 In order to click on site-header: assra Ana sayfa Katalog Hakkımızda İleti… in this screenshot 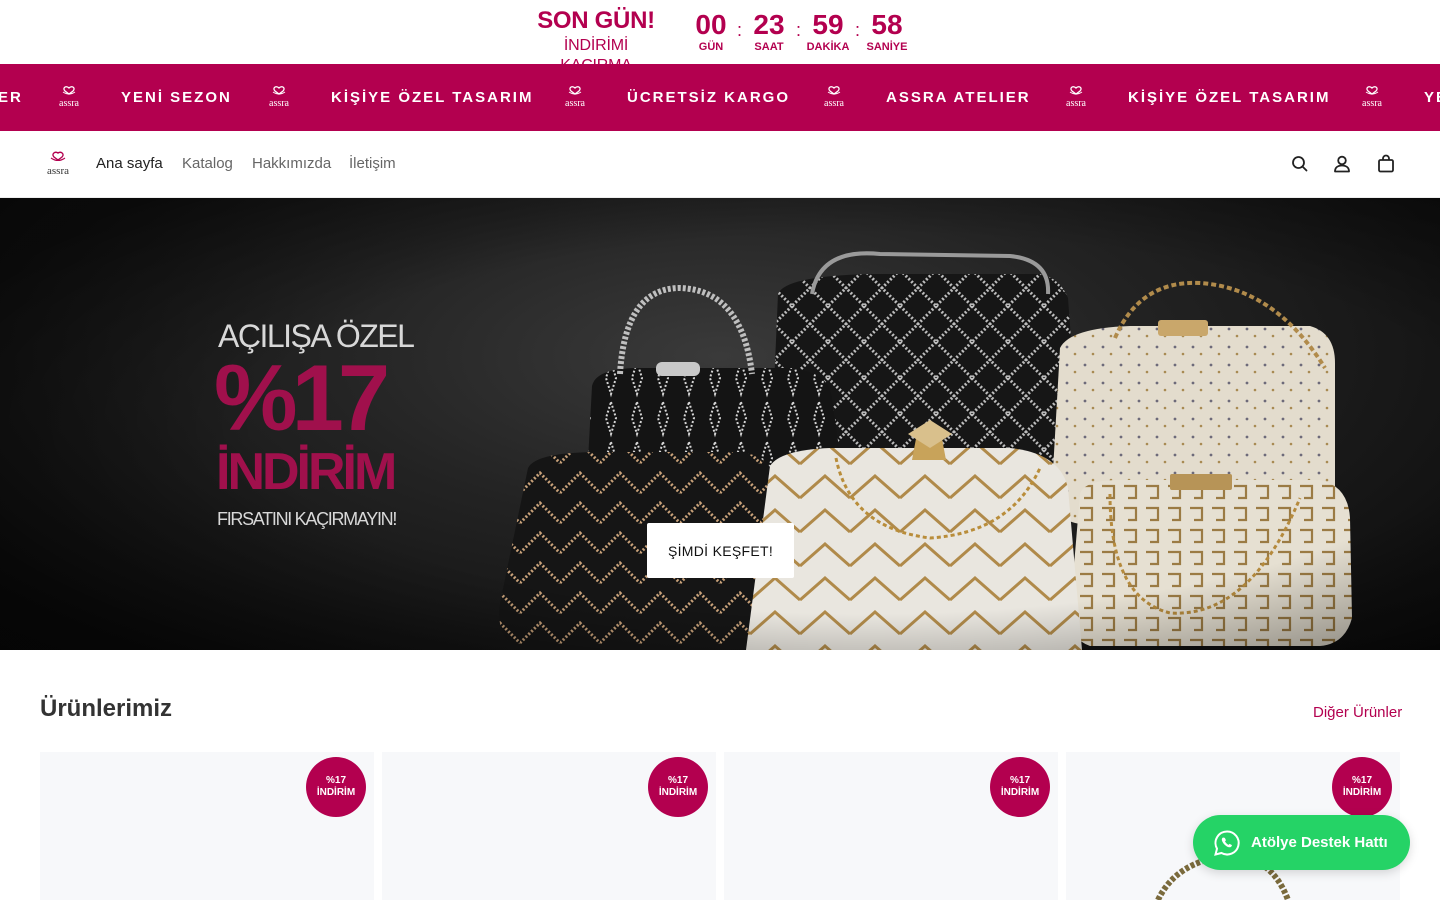, I will do `click(720, 164)`.